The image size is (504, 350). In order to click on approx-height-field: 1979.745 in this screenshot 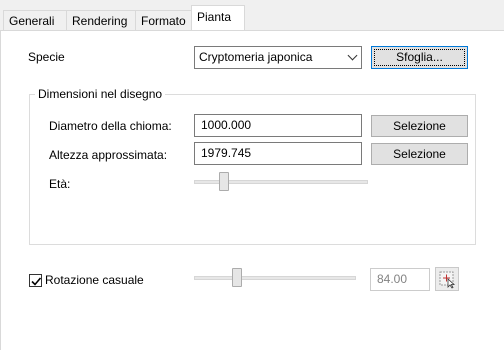, I will do `click(278, 153)`.